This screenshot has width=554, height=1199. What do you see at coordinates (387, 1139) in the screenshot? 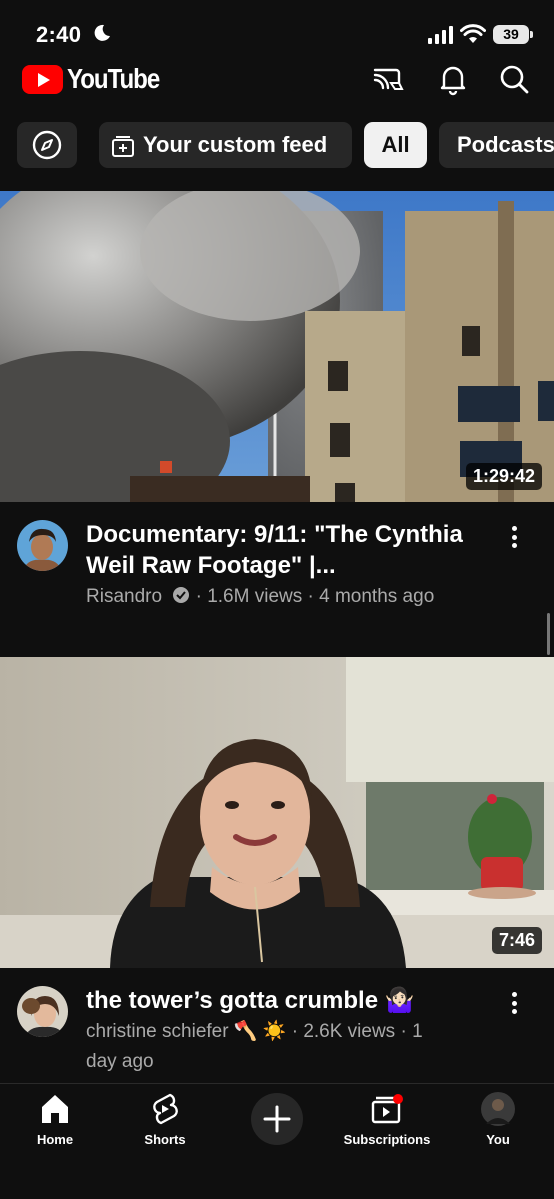
I see `nav-label: Subscriptions` at bounding box center [387, 1139].